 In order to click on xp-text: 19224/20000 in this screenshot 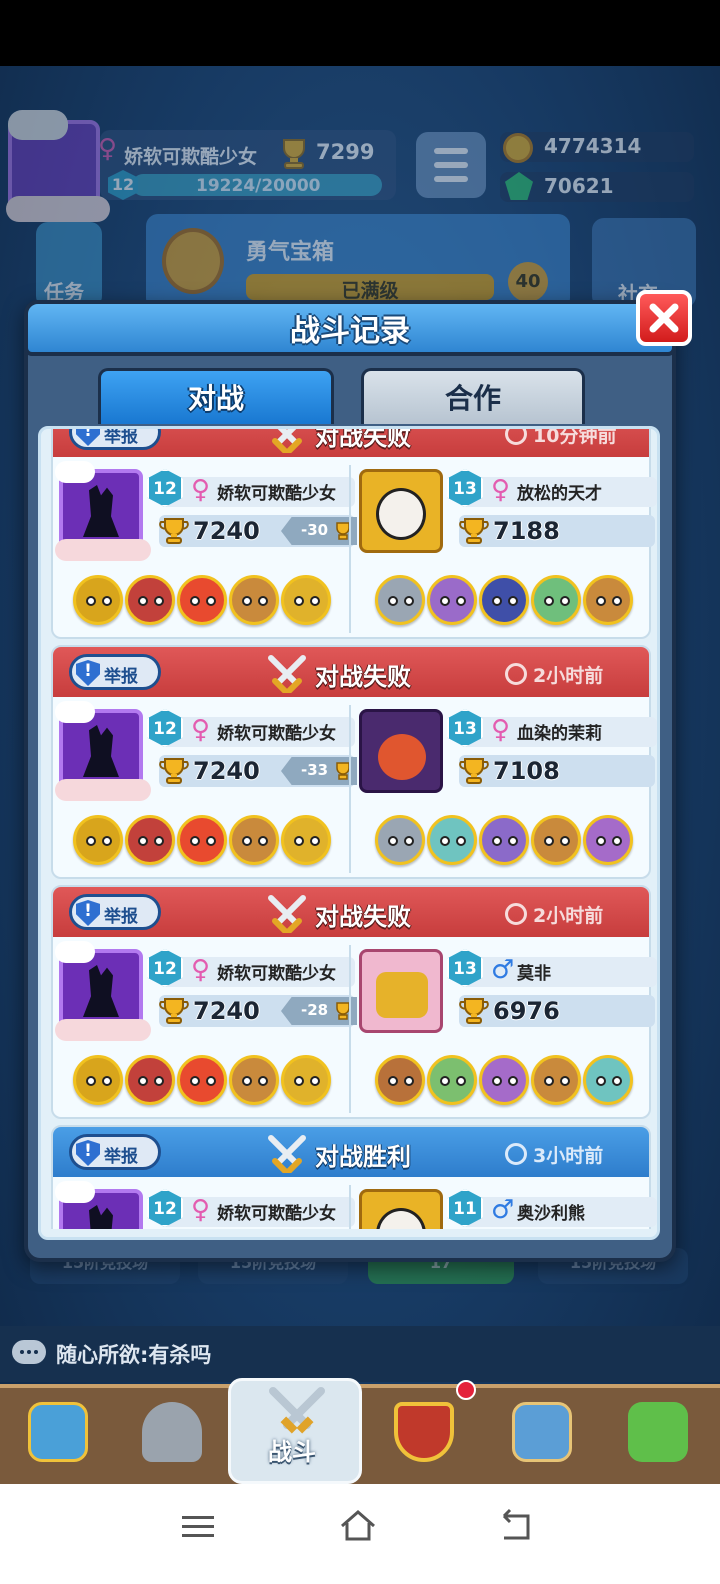, I will do `click(258, 186)`.